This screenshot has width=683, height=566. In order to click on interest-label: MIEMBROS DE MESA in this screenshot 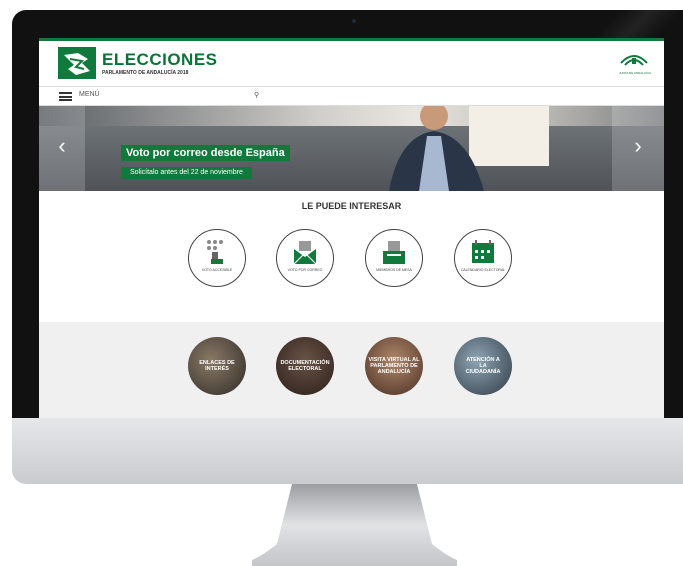, I will do `click(394, 270)`.